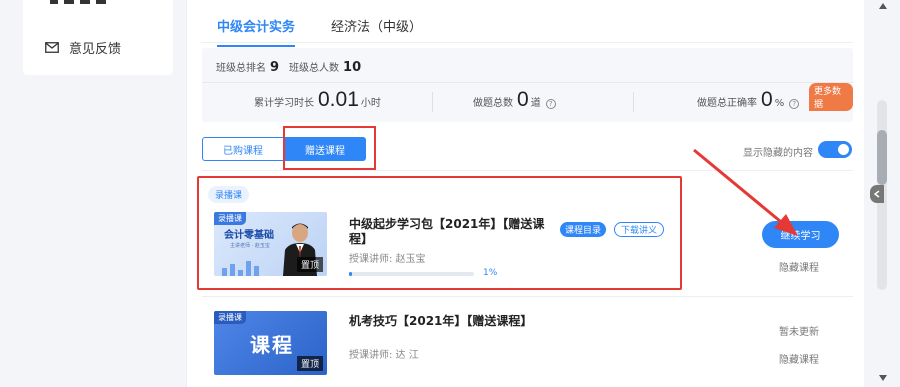 The width and height of the screenshot is (900, 387). What do you see at coordinates (514, 100) in the screenshot?
I see `questions-stat: 做题总数 0 道 ?` at bounding box center [514, 100].